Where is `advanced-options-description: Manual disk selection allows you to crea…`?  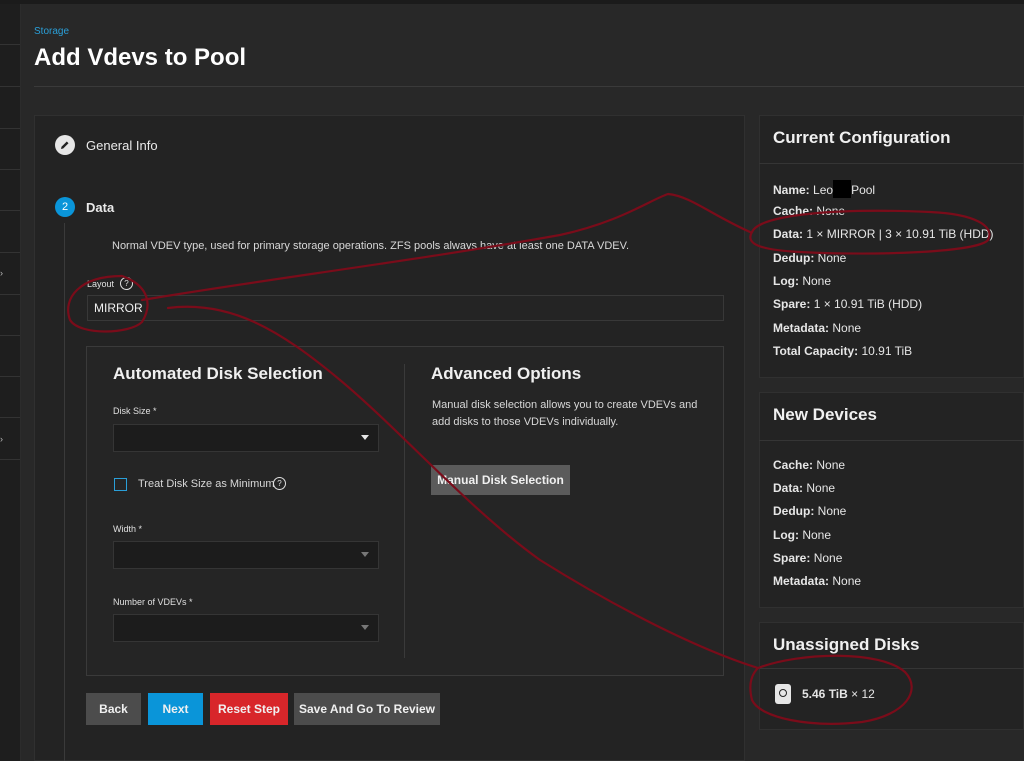 advanced-options-description: Manual disk selection allows you to crea… is located at coordinates (565, 413).